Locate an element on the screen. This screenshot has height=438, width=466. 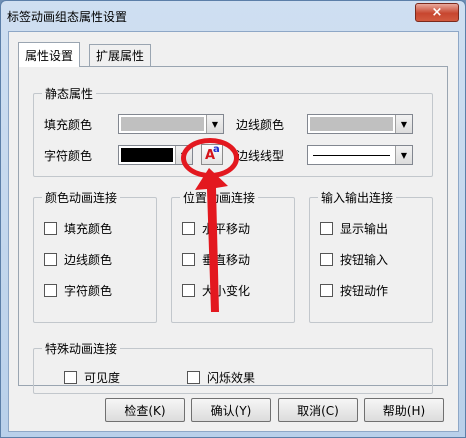
io-connection-group: 输入输出连接 显示输出 按钮输入 按钮动作 is located at coordinates (371, 256).